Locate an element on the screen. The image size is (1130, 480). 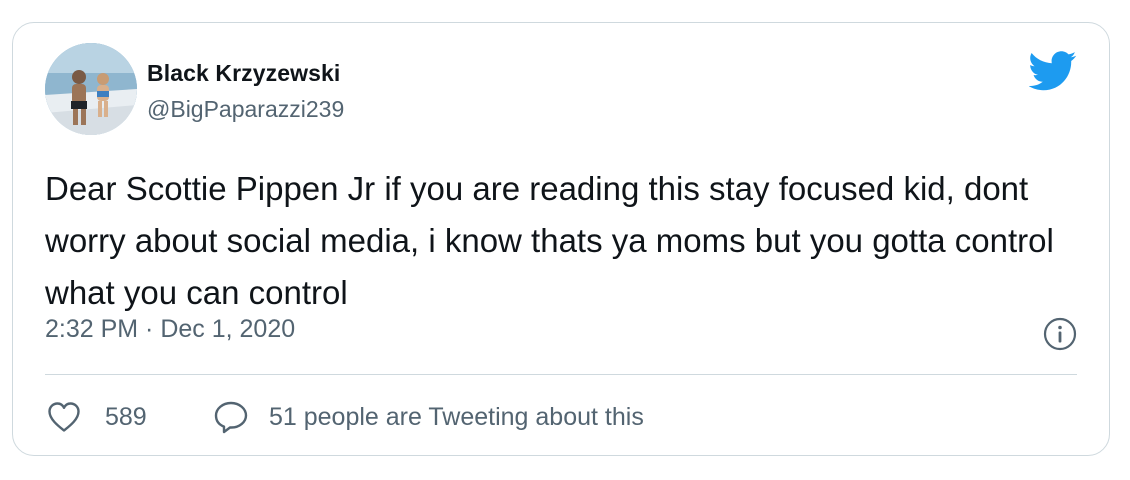
twitter-bird-icon is located at coordinates (1053, 71).